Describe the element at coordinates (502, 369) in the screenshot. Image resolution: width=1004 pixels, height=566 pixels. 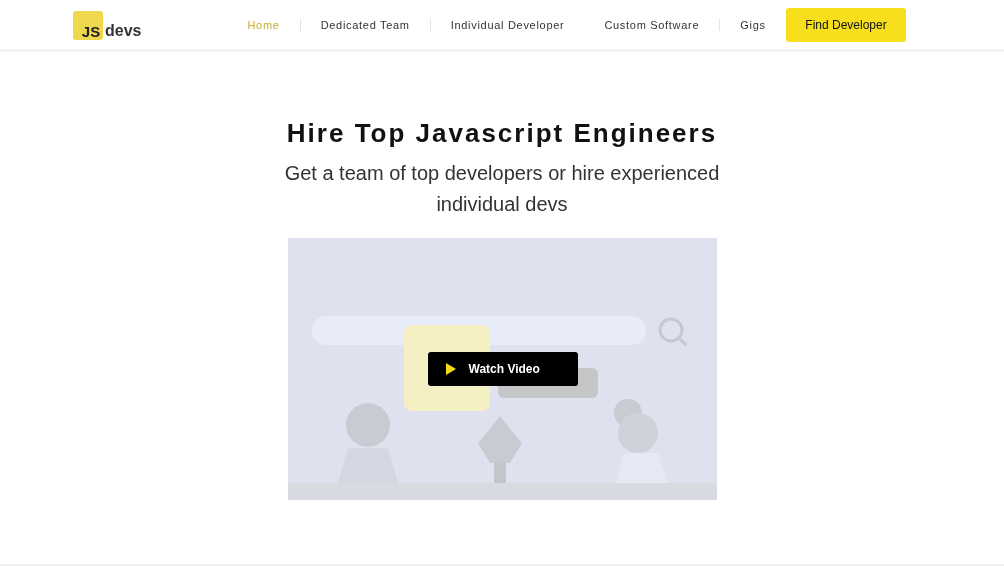
I see `watch-video-button: Watch Video` at that location.